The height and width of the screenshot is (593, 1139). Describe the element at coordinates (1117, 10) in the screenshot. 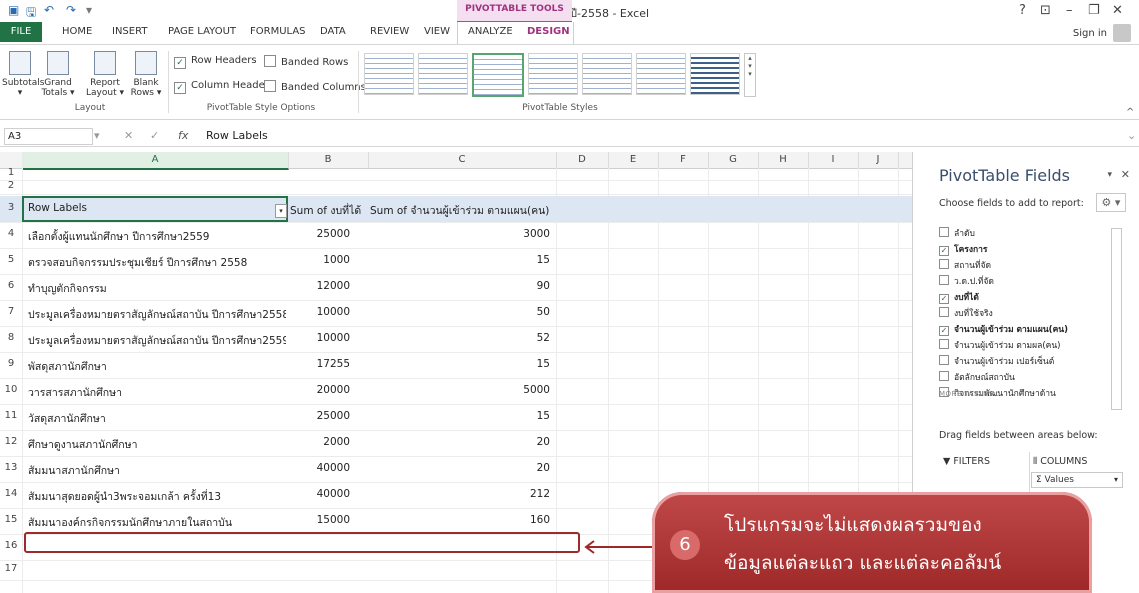

I see `close-icon: ✕` at that location.